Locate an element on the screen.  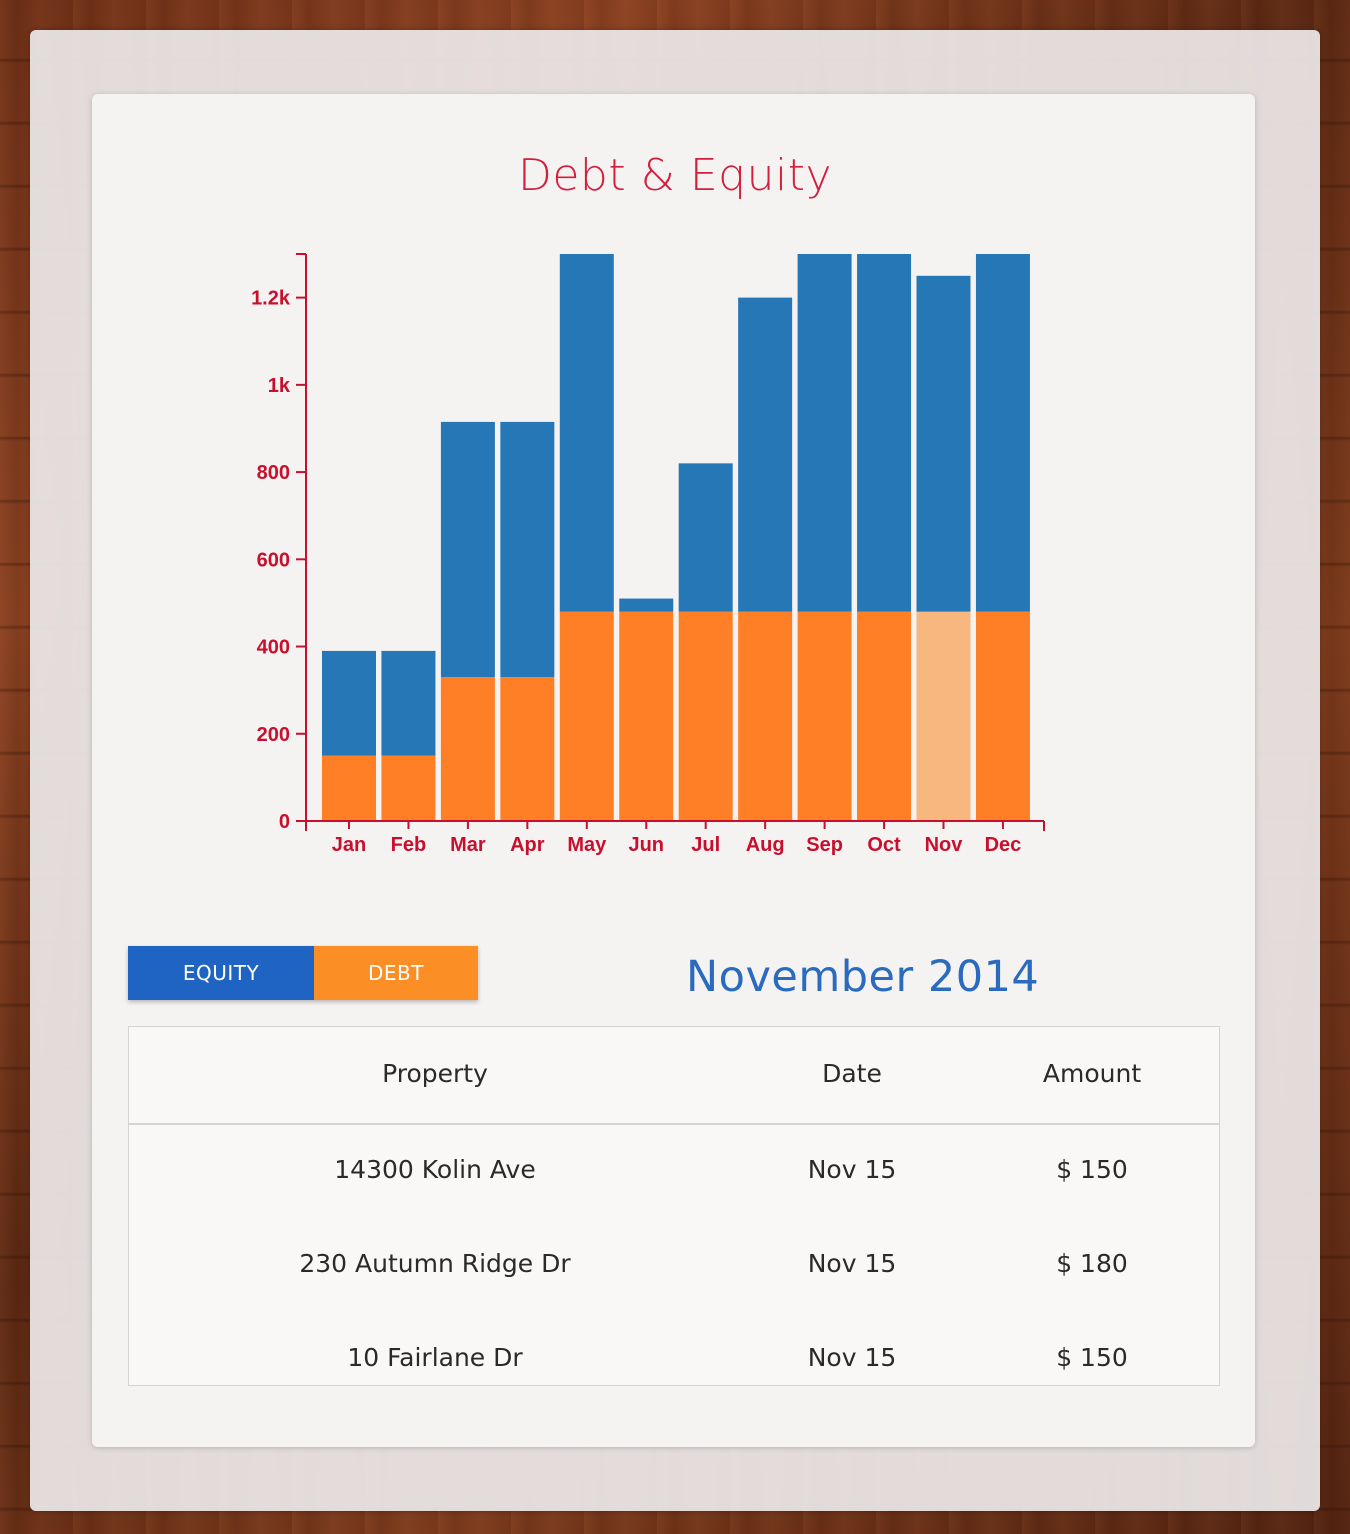
bar-debt-may is located at coordinates (586, 716).